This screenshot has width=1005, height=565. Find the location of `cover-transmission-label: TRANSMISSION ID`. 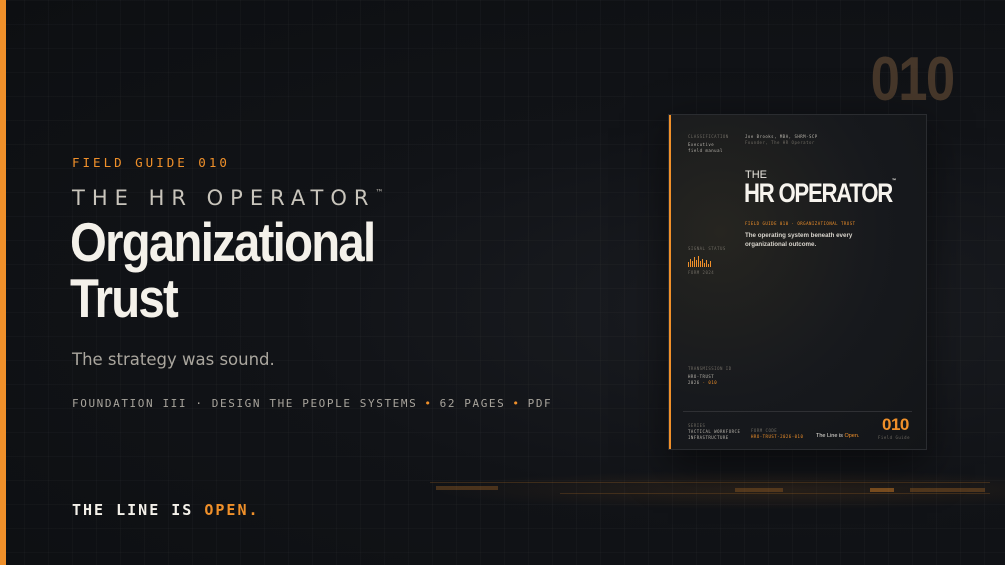

cover-transmission-label: TRANSMISSION ID is located at coordinates (710, 368).